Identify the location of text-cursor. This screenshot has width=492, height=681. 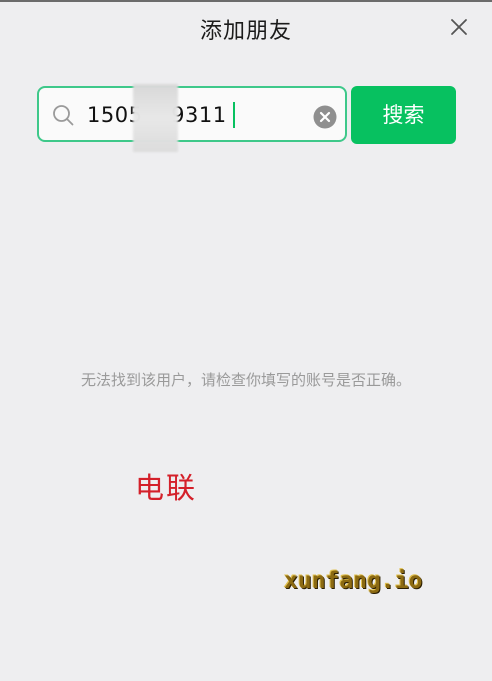
(233, 115).